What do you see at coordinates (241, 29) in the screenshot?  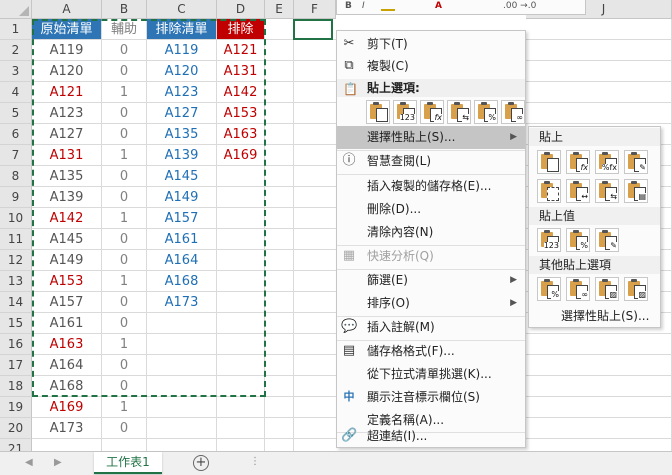 I see `cell-d: 排除` at bounding box center [241, 29].